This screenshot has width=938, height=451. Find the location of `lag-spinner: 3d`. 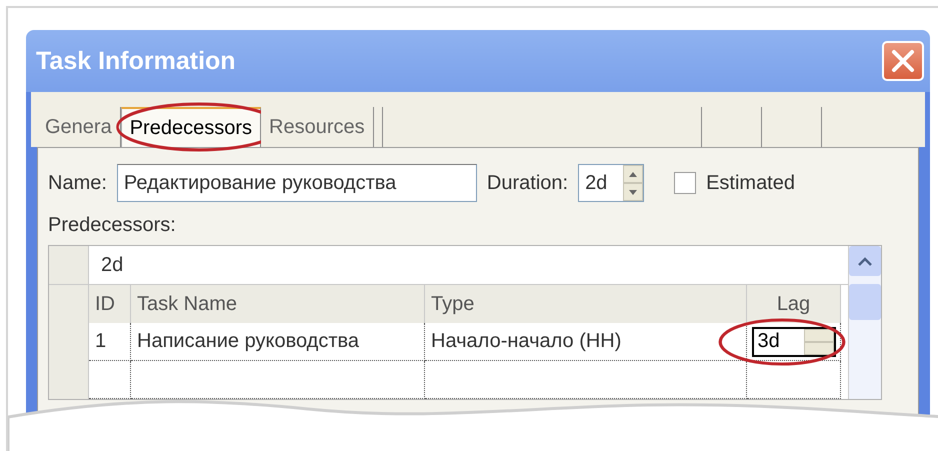

lag-spinner: 3d is located at coordinates (794, 341).